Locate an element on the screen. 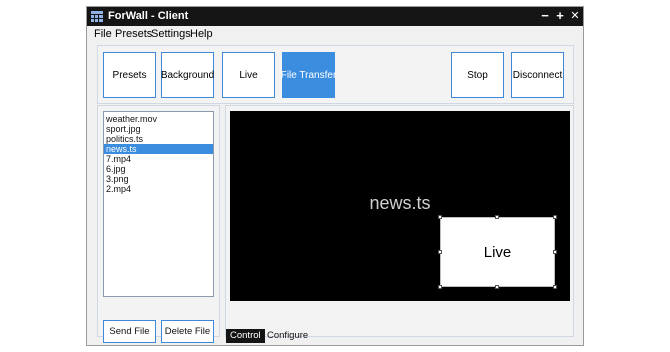 Image resolution: width=670 pixels, height=352 pixels. disconnect-button: Disconnect is located at coordinates (537, 75).